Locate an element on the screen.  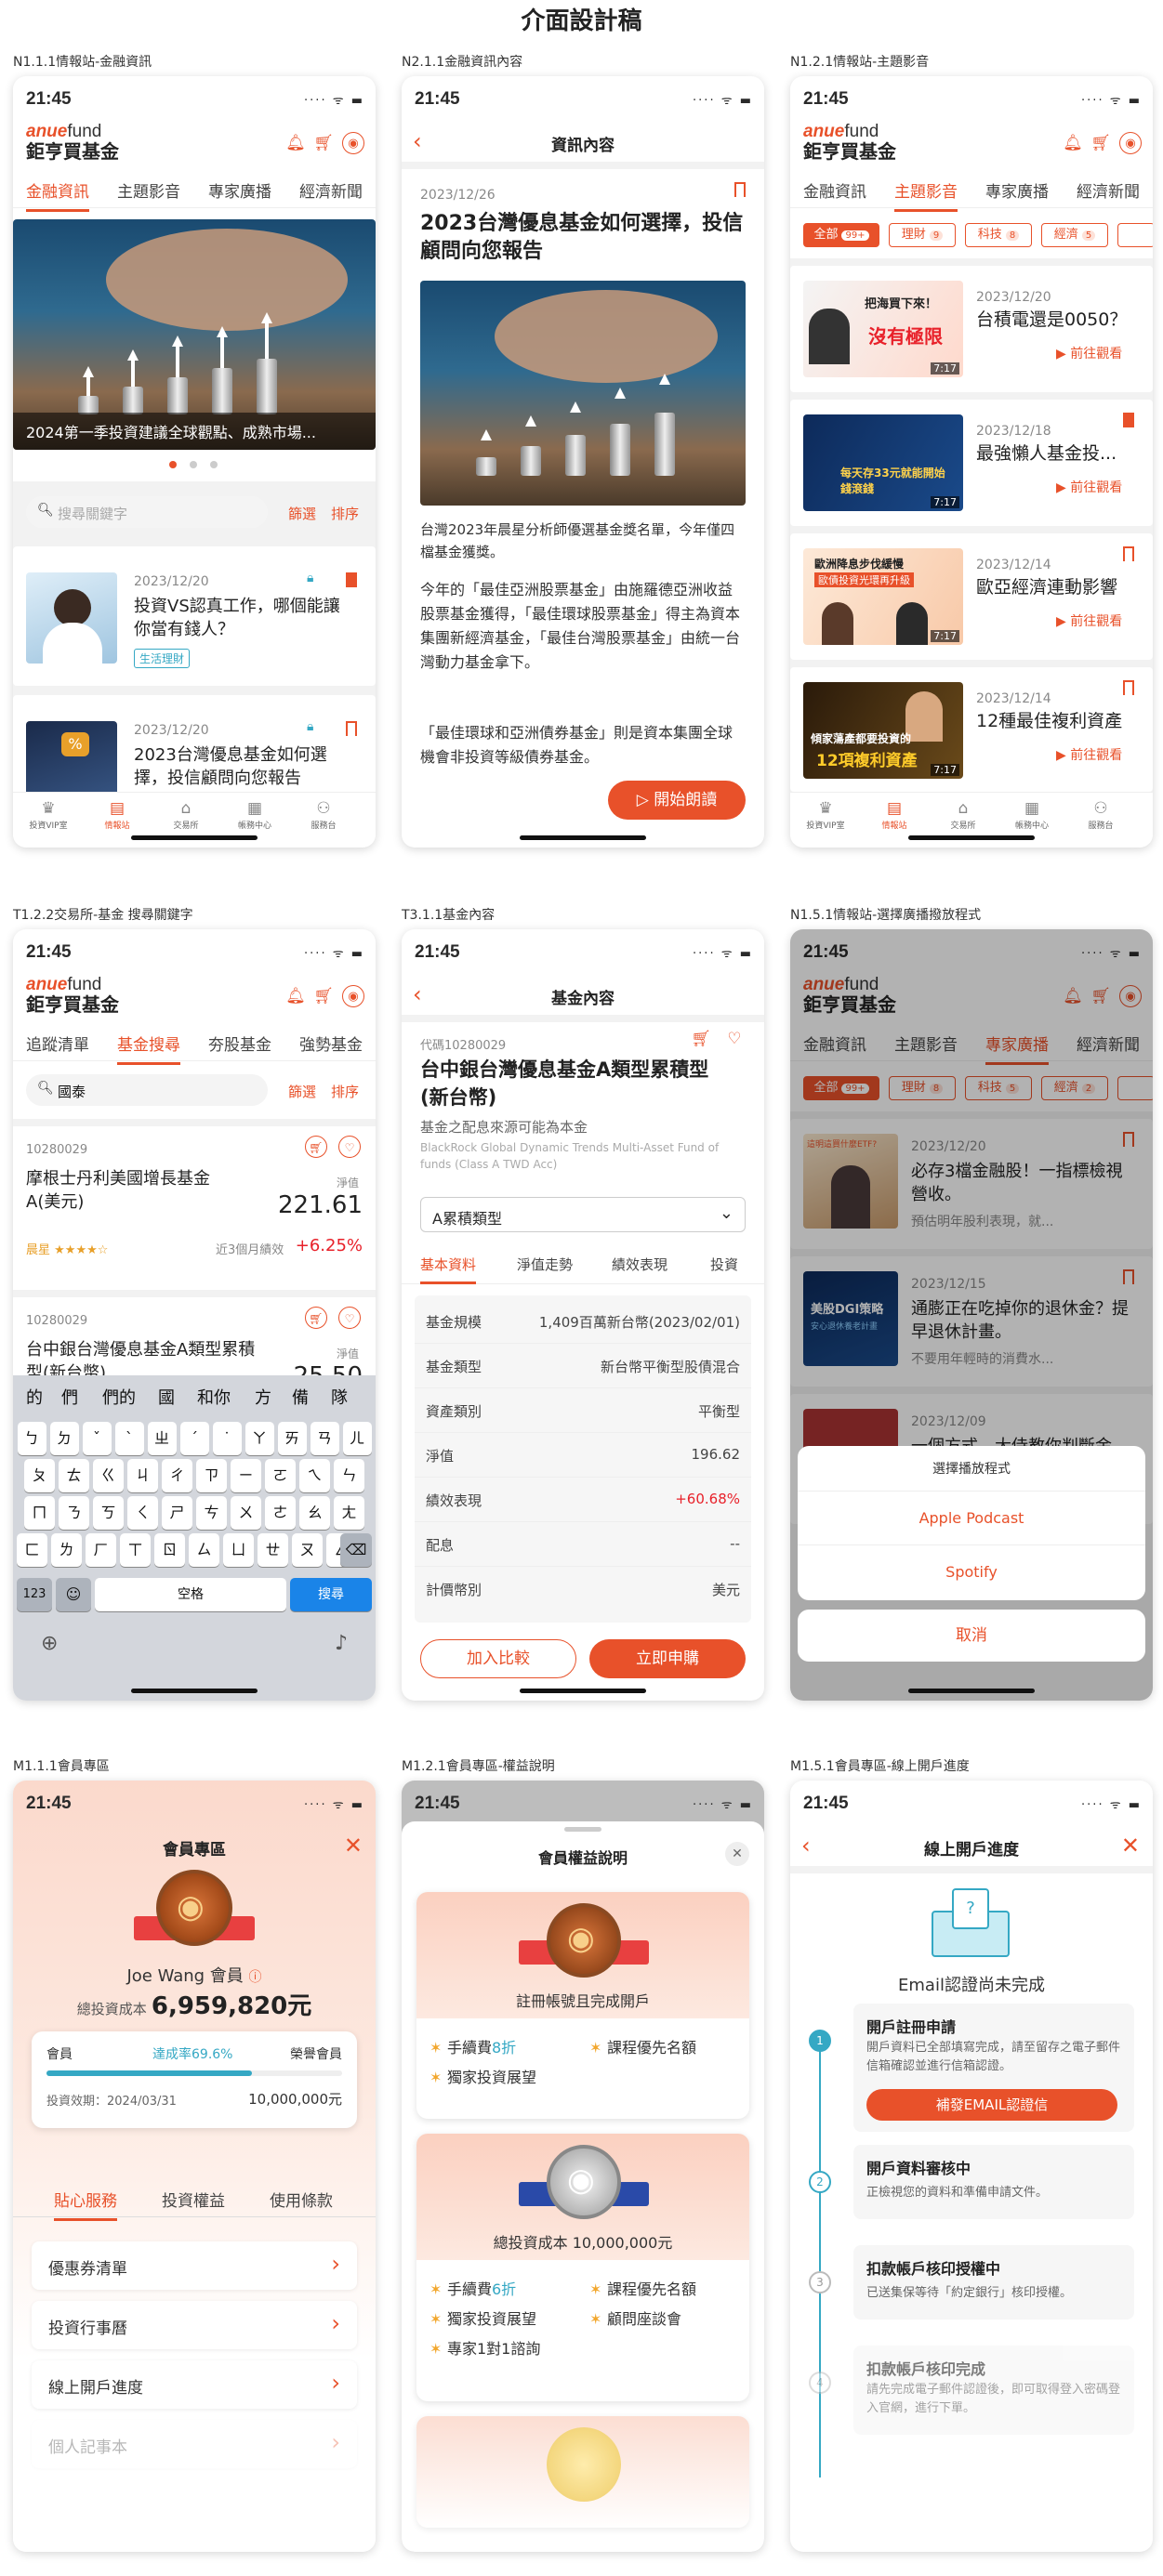
list-item: 2023/12/20 🔒︎ 投資VS認真工作，哪個能讓你當有錢人？ 生活理財 is located at coordinates (194, 616).